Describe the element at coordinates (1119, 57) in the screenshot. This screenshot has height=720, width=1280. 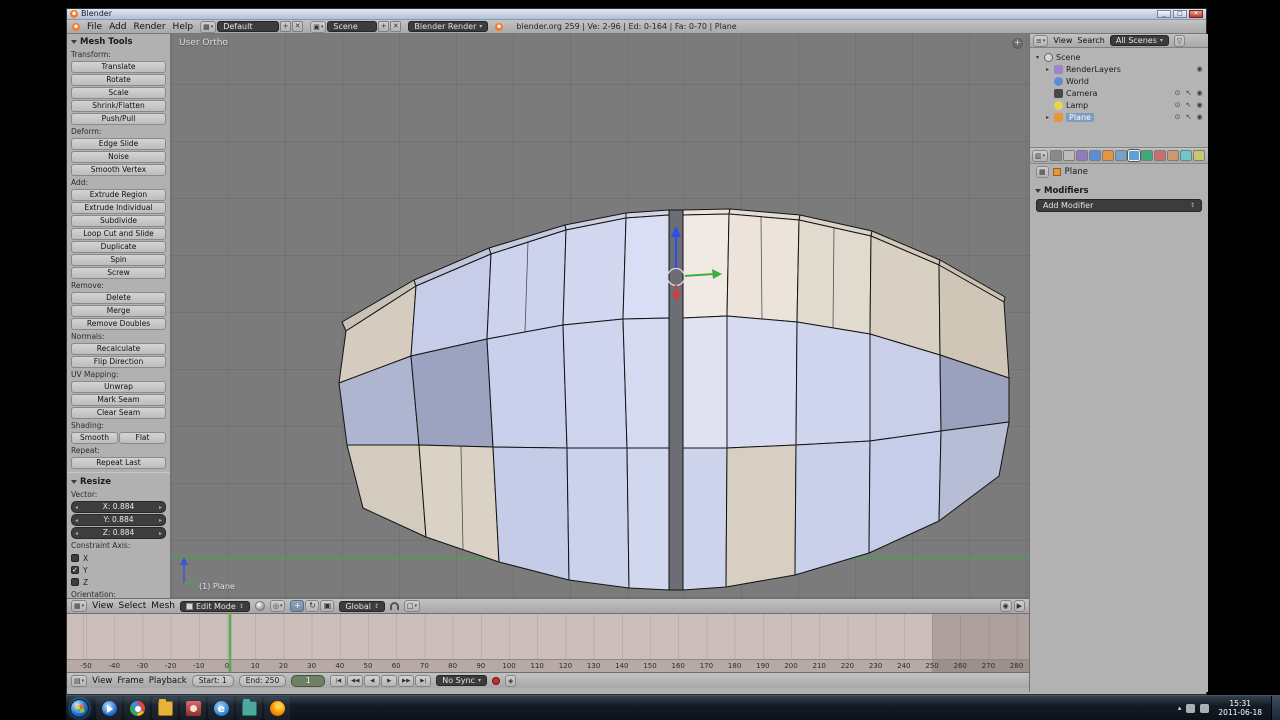
I see `outliner-row-scene: ▾ Scene` at that location.